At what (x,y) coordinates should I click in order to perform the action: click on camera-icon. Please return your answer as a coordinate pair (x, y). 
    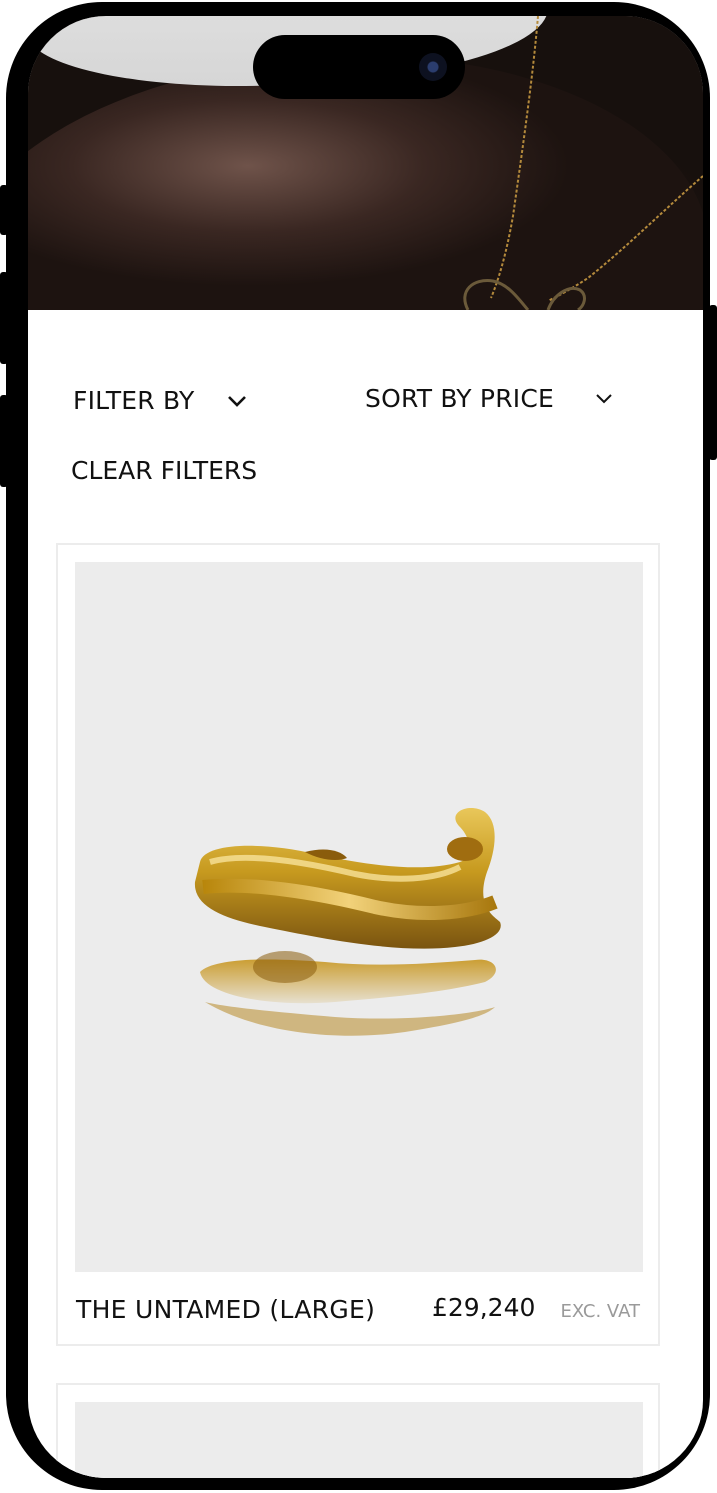
    Looking at the image, I should click on (433, 67).